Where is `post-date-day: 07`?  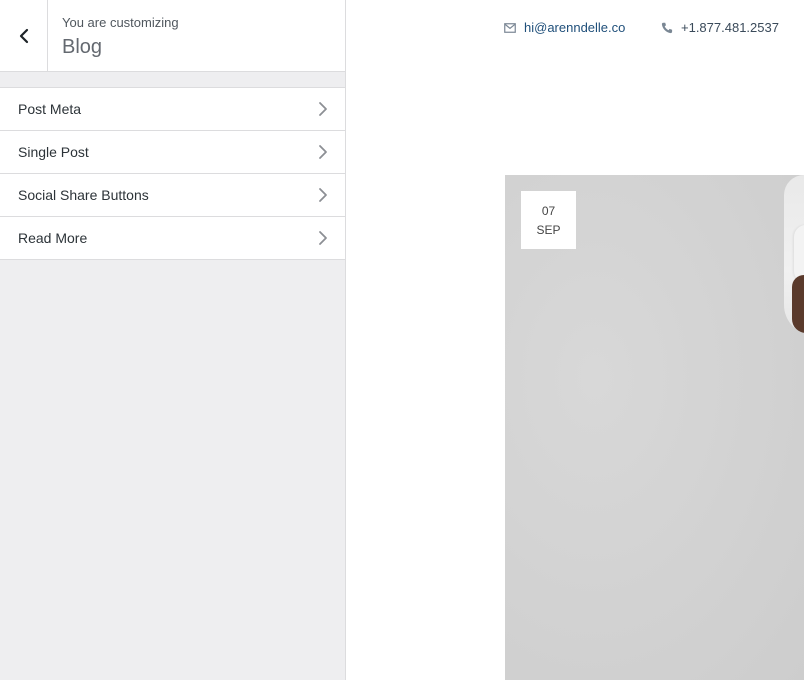 post-date-day: 07 is located at coordinates (548, 211).